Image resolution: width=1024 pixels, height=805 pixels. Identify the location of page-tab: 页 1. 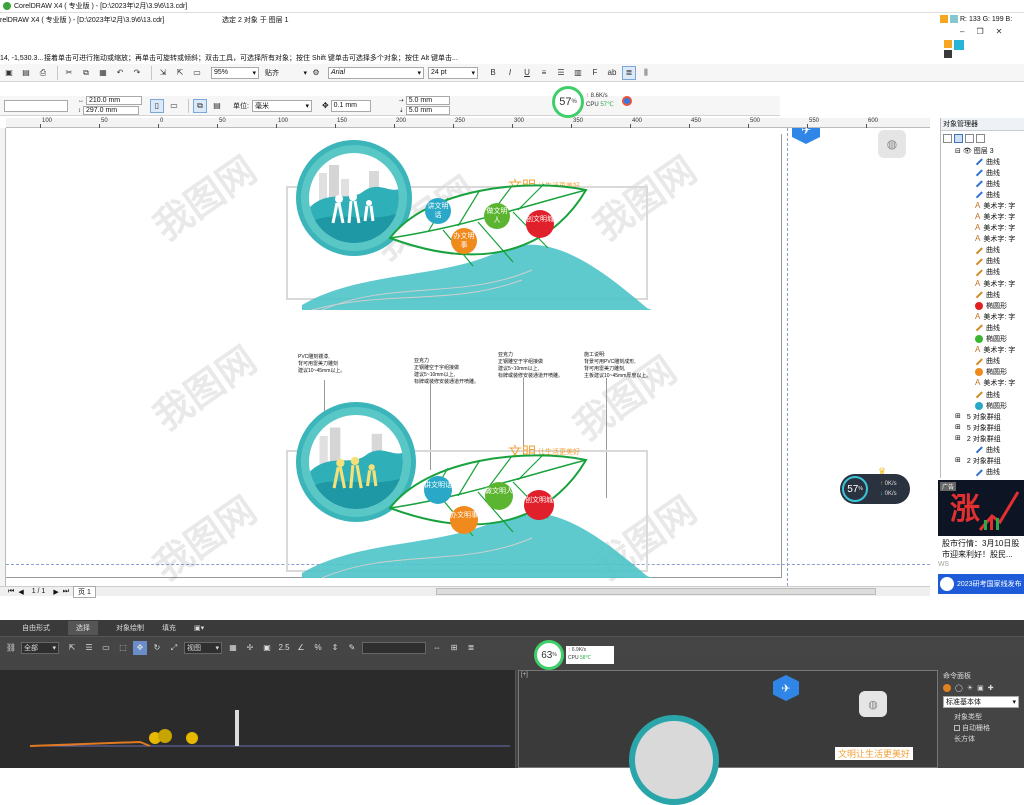
(84, 592).